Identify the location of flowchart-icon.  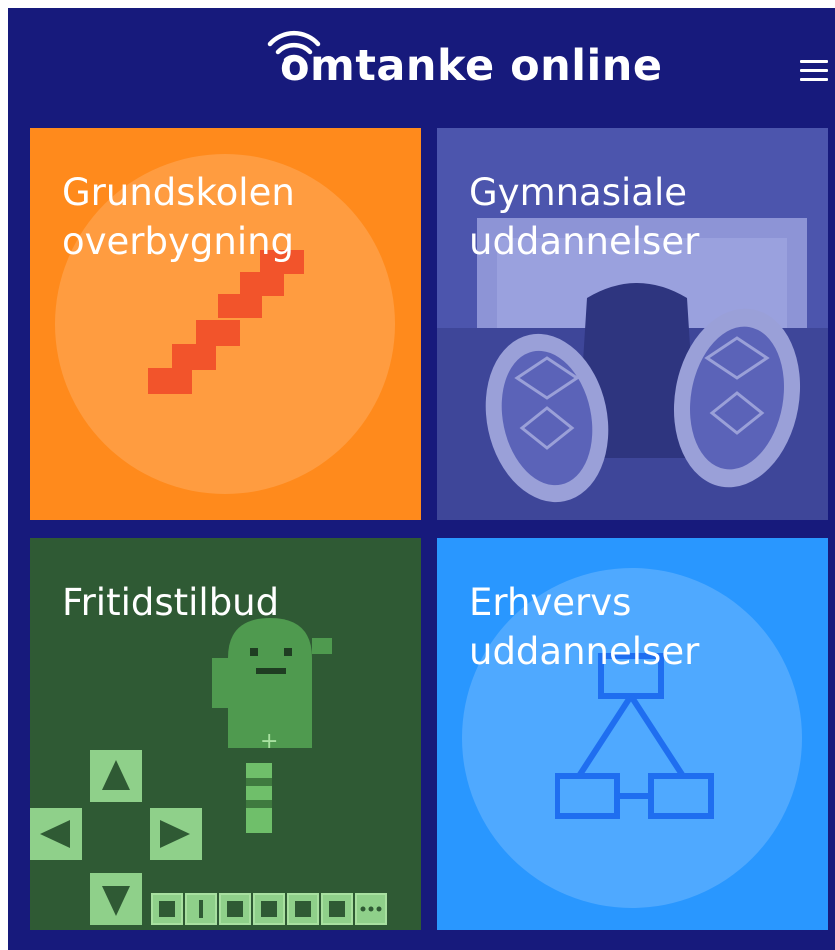
(634, 736).